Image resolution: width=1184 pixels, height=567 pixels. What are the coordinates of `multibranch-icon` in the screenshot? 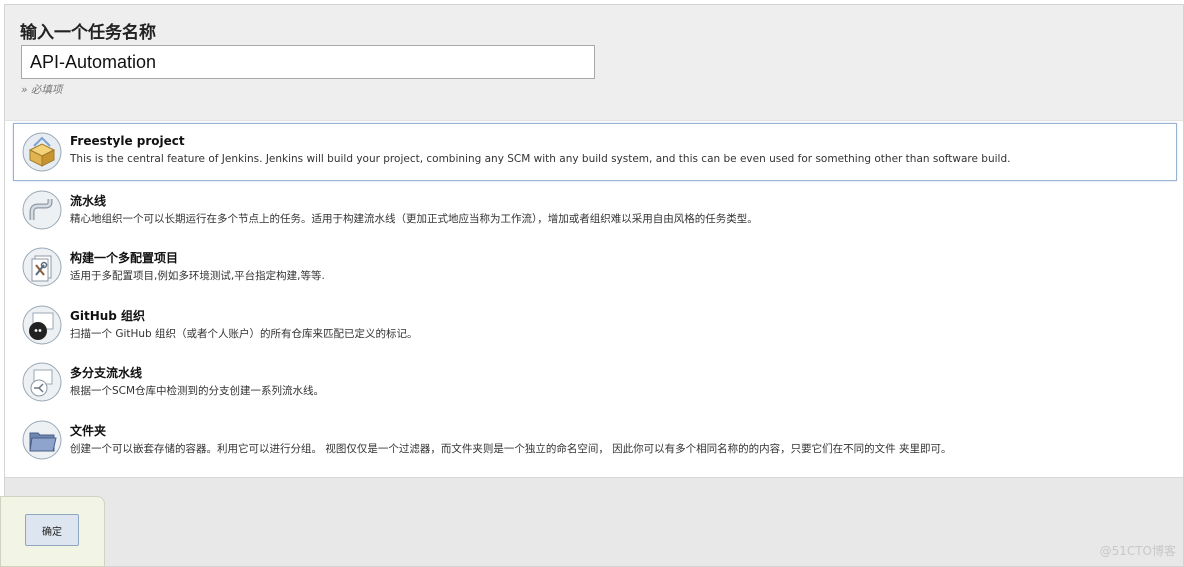 It's located at (42, 382).